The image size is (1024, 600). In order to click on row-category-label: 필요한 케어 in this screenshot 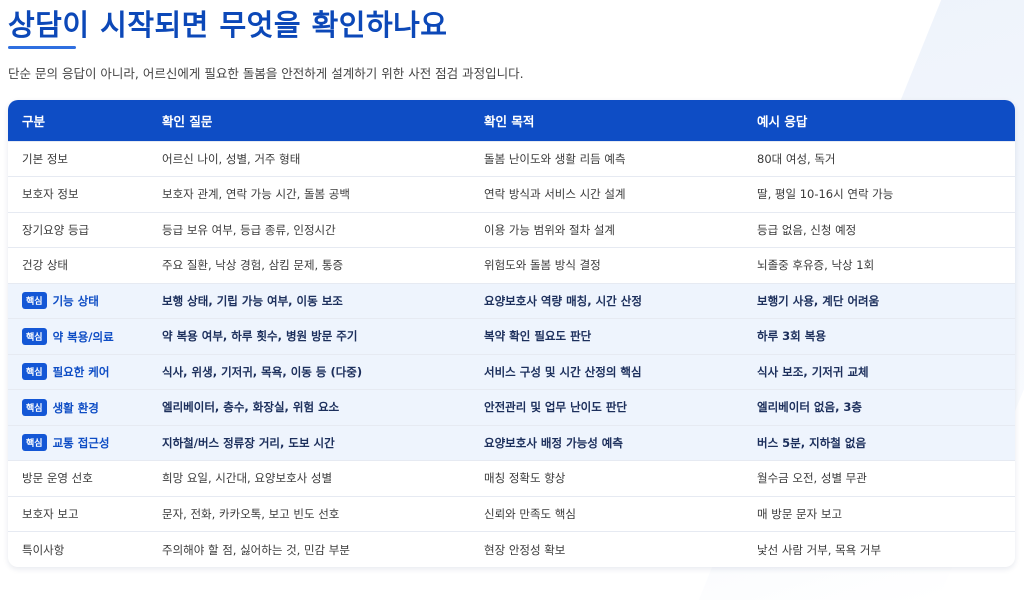, I will do `click(81, 372)`.